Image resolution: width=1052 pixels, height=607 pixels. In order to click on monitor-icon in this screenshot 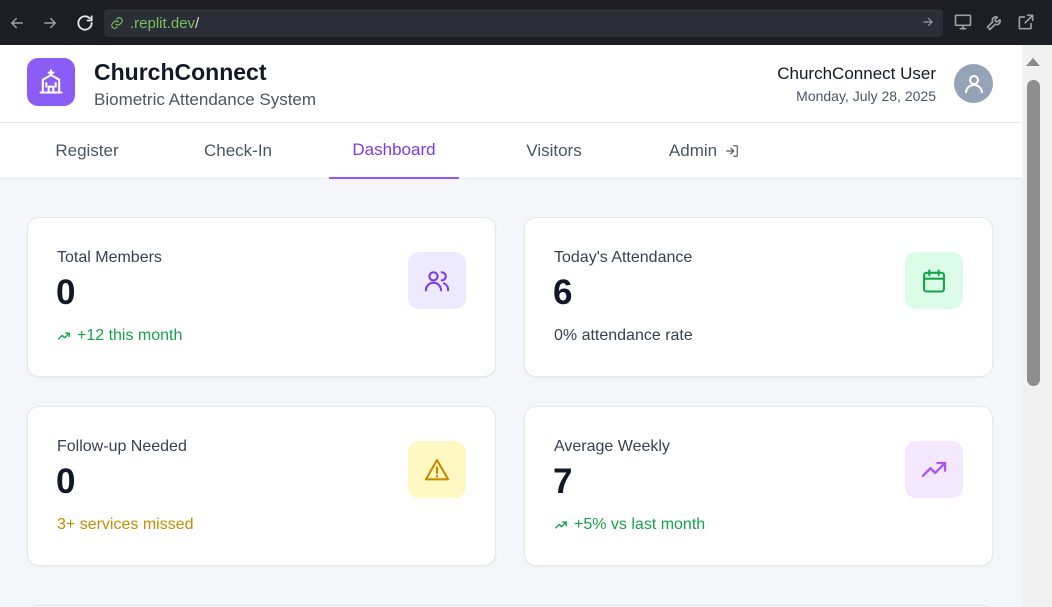, I will do `click(963, 24)`.